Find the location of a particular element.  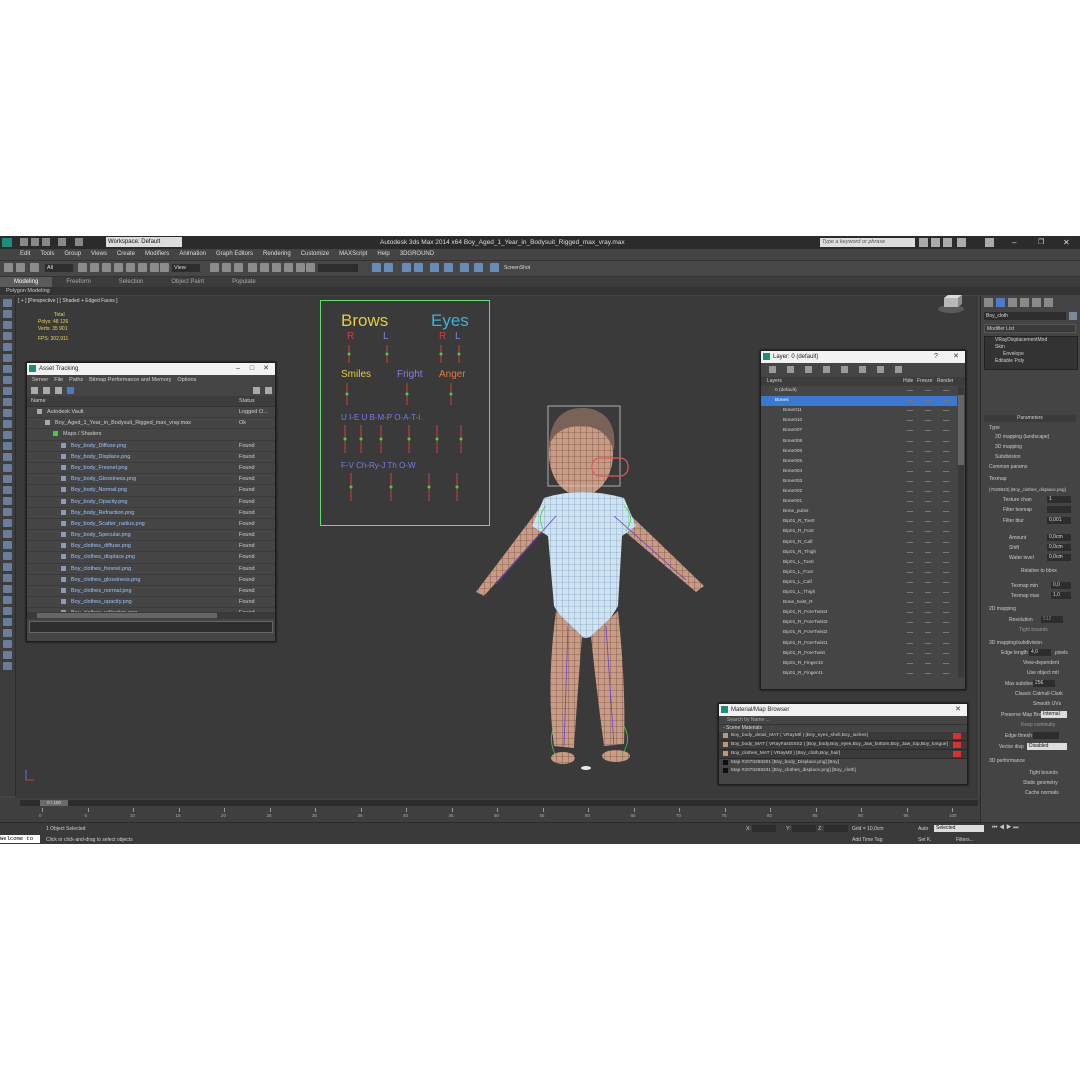

asset-row: Boy_clothes_diffuse.png Found is located at coordinates (151, 547).